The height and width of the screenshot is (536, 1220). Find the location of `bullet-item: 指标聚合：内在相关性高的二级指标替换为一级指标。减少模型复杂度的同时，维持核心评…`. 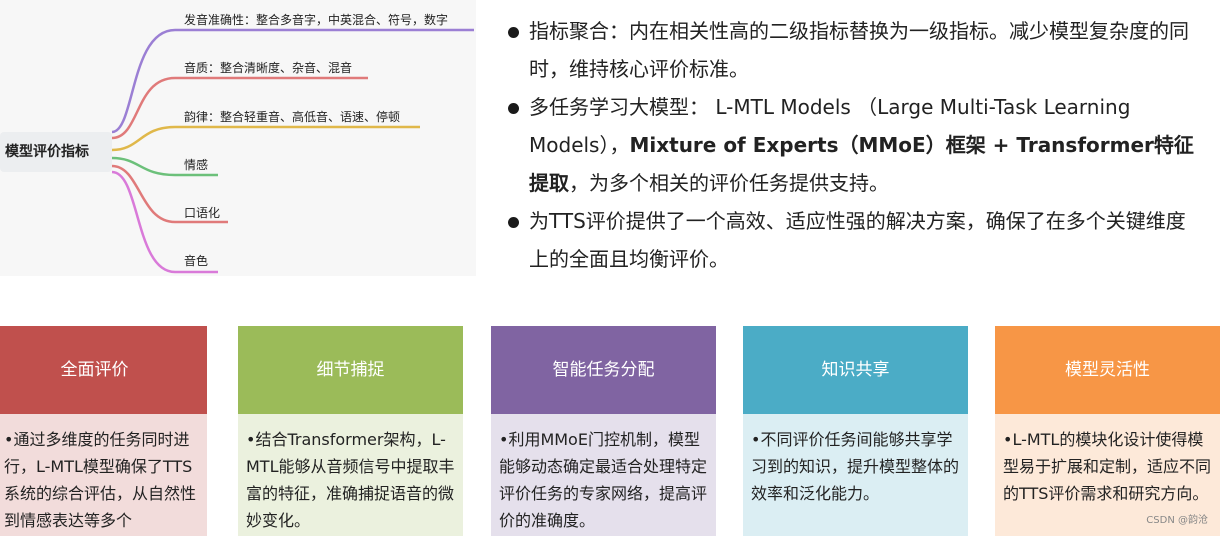

bullet-item: 指标聚合：内在相关性高的二级指标替换为一级指标。减少模型复杂度的同时，维持核心评… is located at coordinates (855, 50).